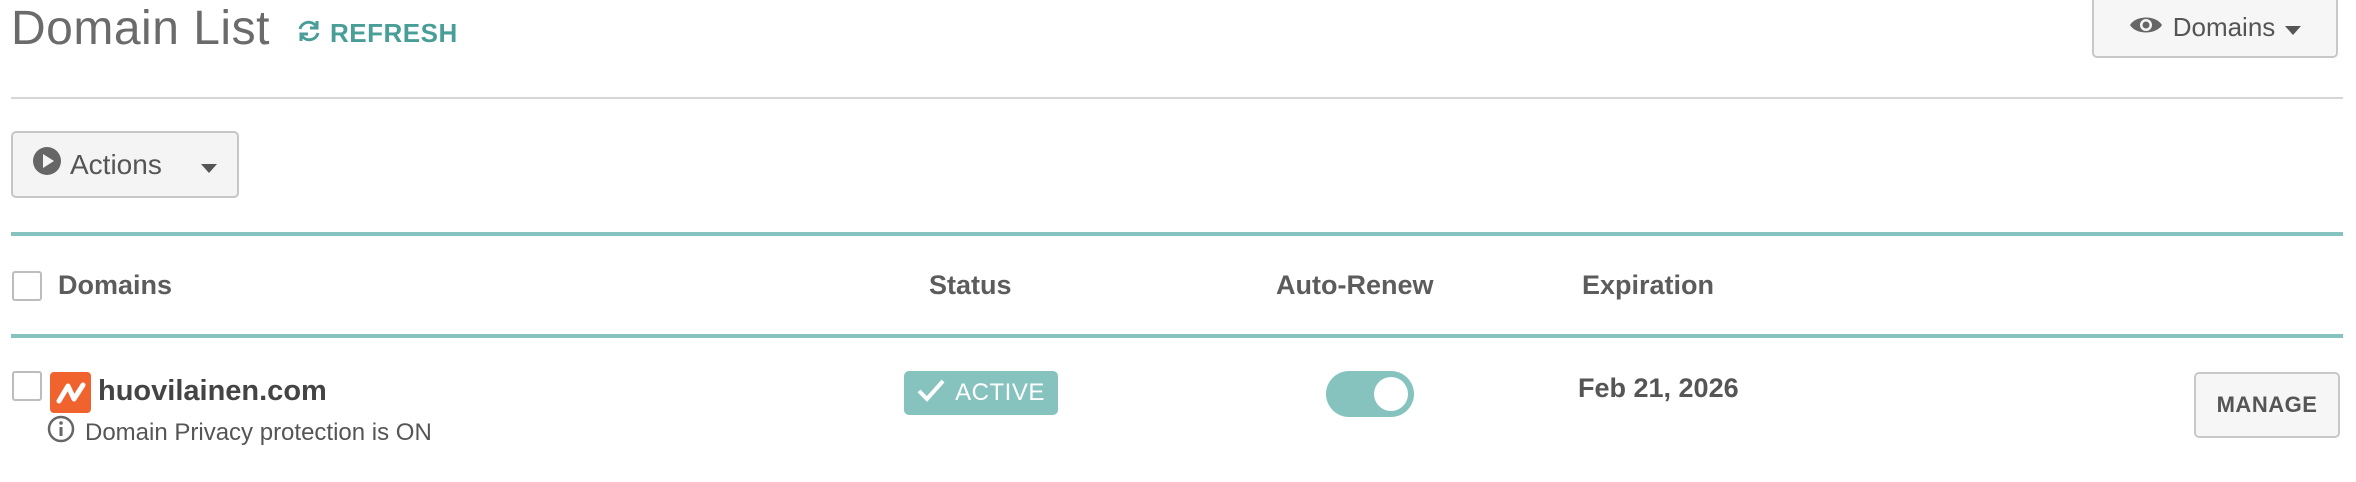  I want to click on view-select-label: Domains, so click(2224, 26).